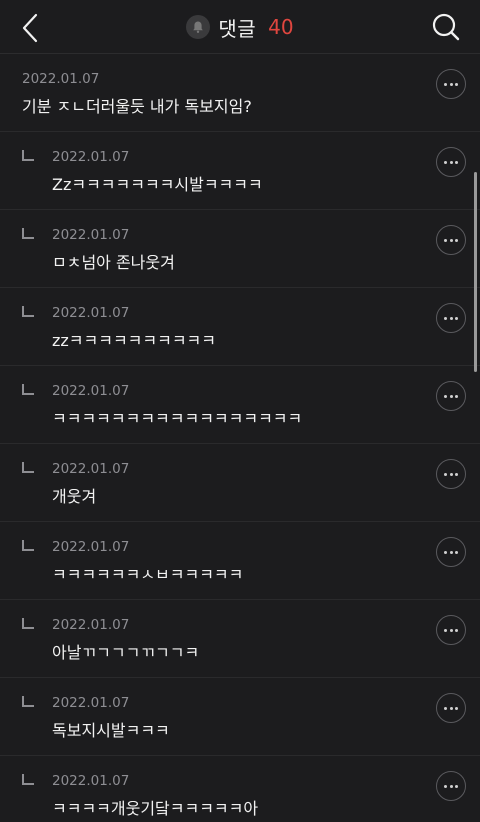 This screenshot has height=822, width=480. I want to click on comment-text: 기분 ㅈㄴ더러울듯 내가 독보지임?, so click(137, 106).